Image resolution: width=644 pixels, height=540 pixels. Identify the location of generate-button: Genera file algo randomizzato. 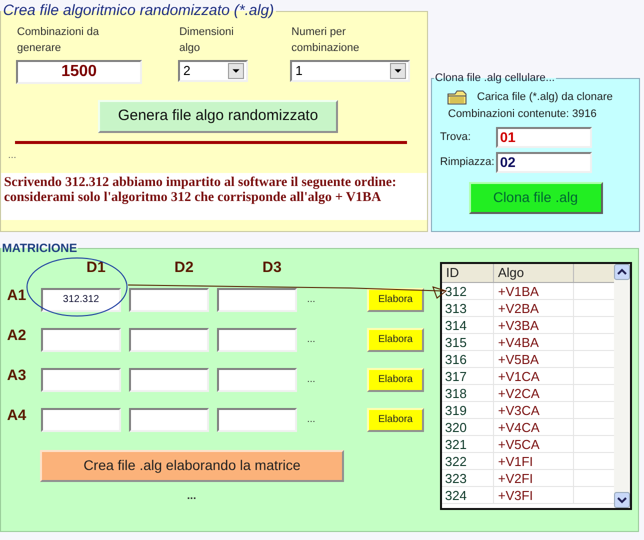
(218, 116).